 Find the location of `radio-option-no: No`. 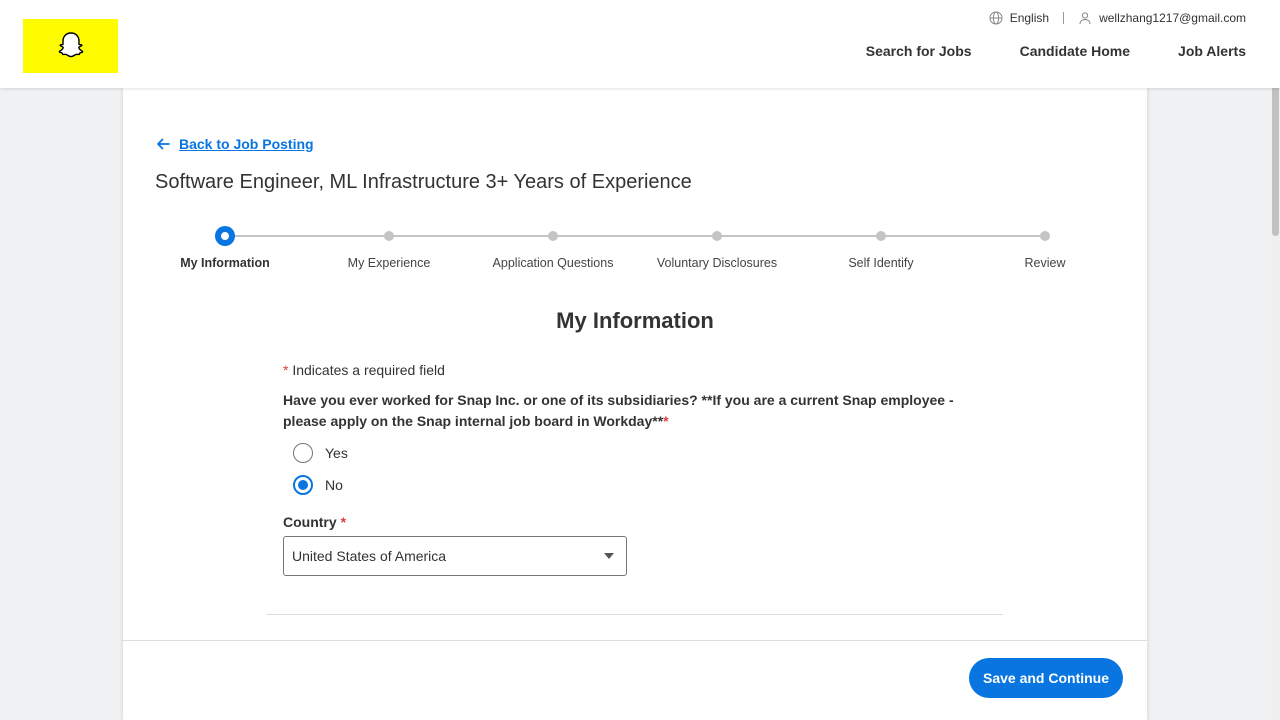

radio-option-no: No is located at coordinates (638, 485).